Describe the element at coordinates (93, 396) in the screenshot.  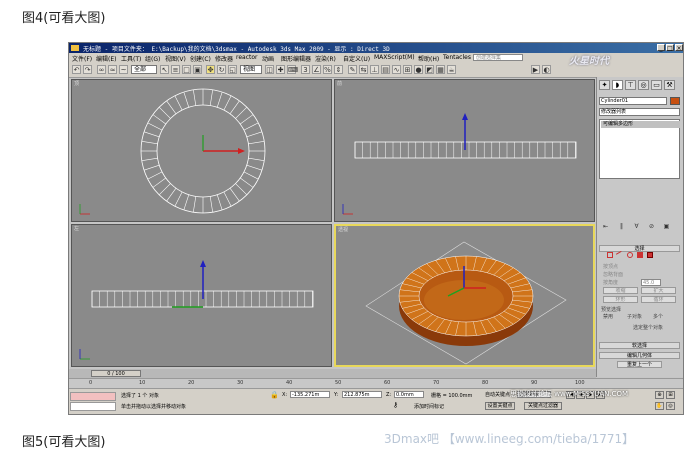
I see `maxscript-listener` at that location.